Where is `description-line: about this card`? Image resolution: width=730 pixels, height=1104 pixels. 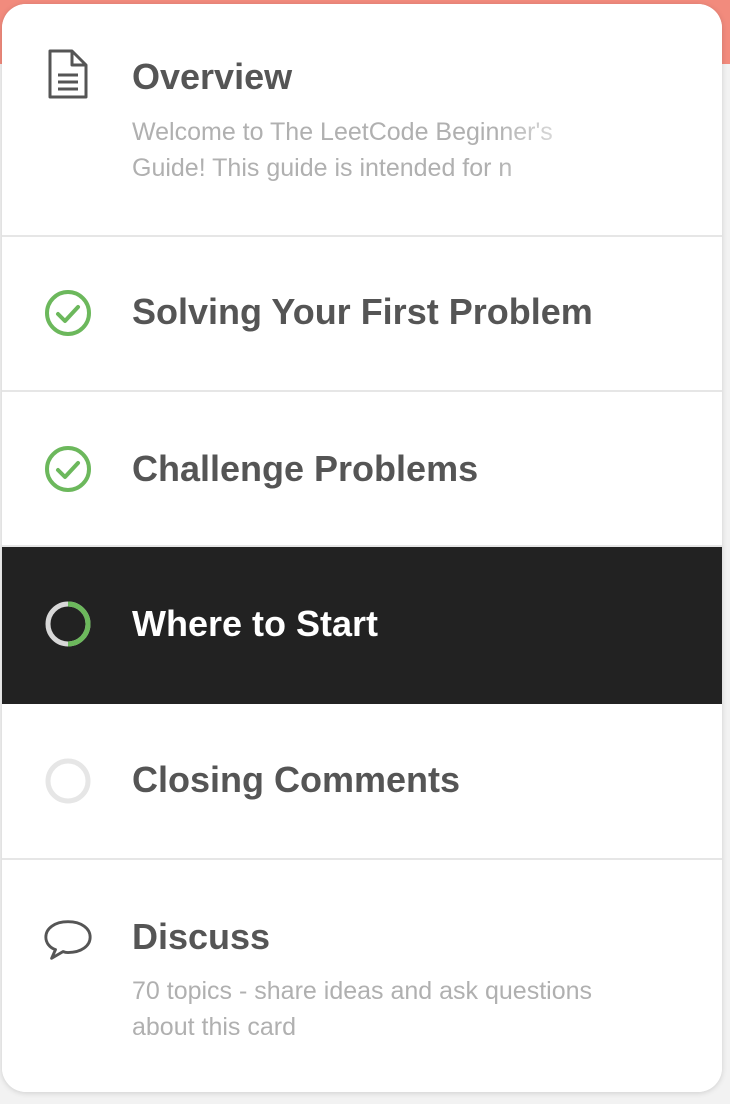 description-line: about this card is located at coordinates (214, 1027).